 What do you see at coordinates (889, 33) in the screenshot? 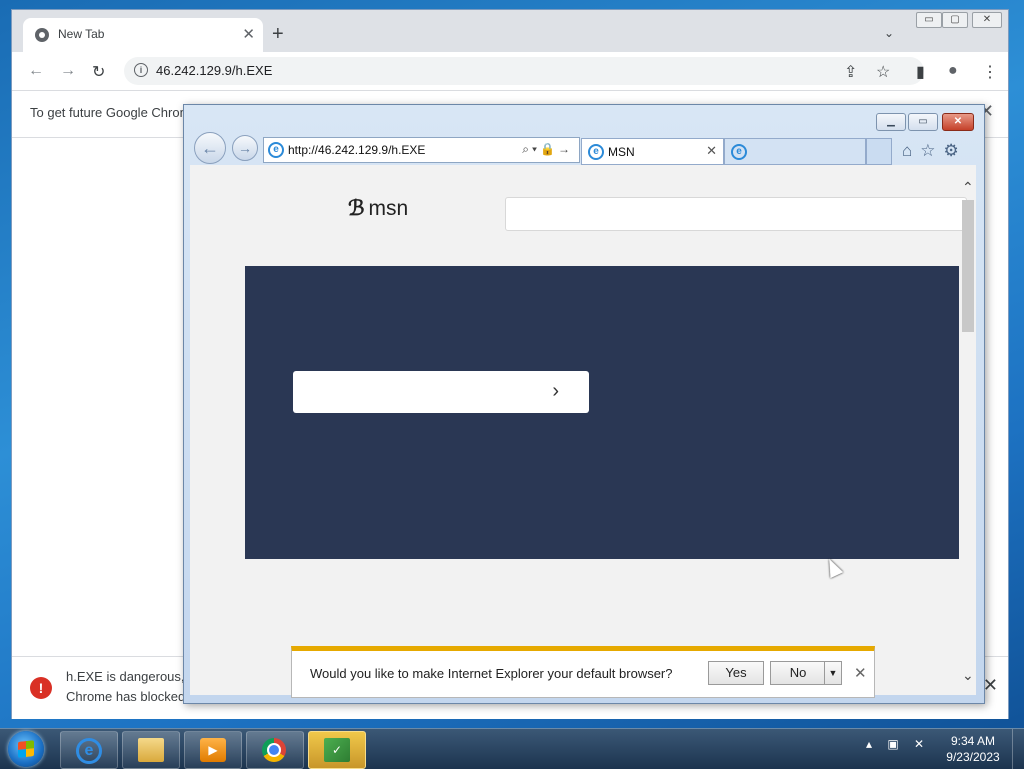
I see `tab-search-icon: ⌄` at bounding box center [889, 33].